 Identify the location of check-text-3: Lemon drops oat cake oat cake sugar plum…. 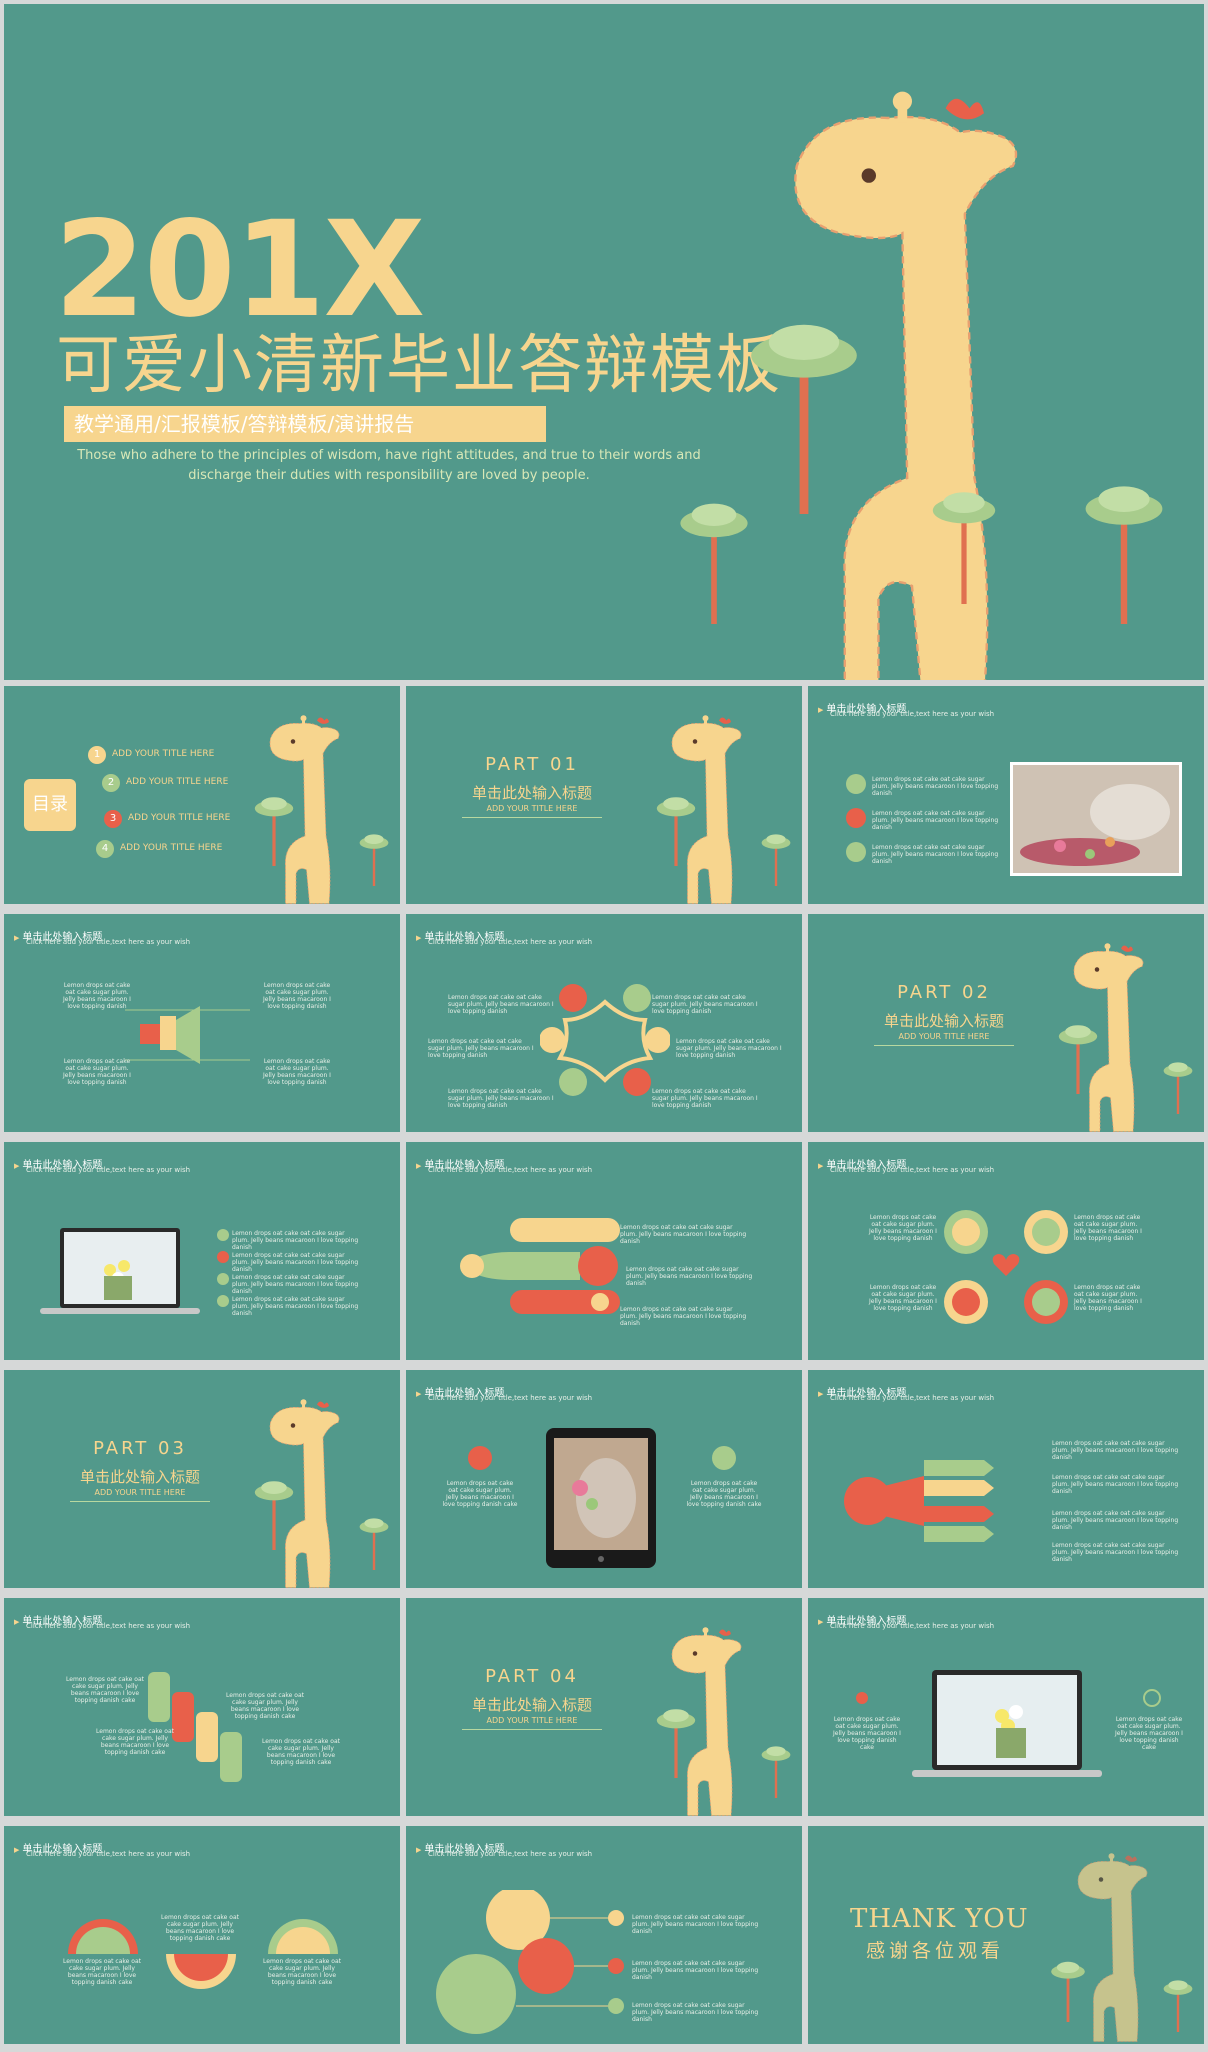
(295, 1284).